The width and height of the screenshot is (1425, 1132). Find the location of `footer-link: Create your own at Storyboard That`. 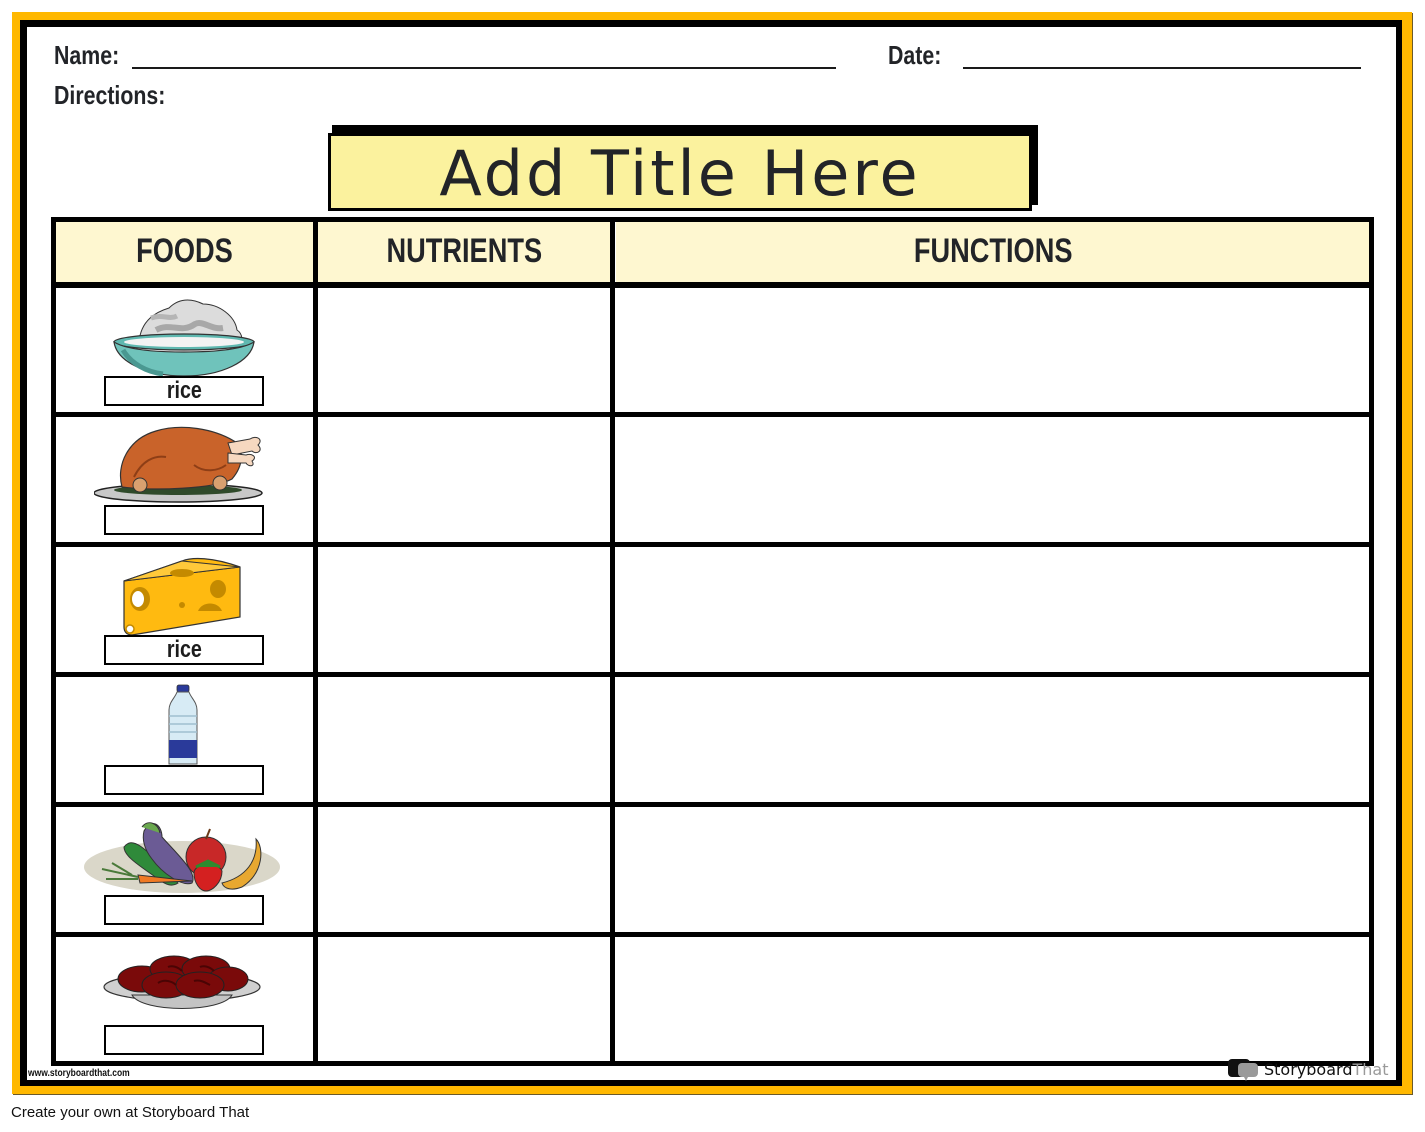

footer-link: Create your own at Storyboard That is located at coordinates (130, 1112).